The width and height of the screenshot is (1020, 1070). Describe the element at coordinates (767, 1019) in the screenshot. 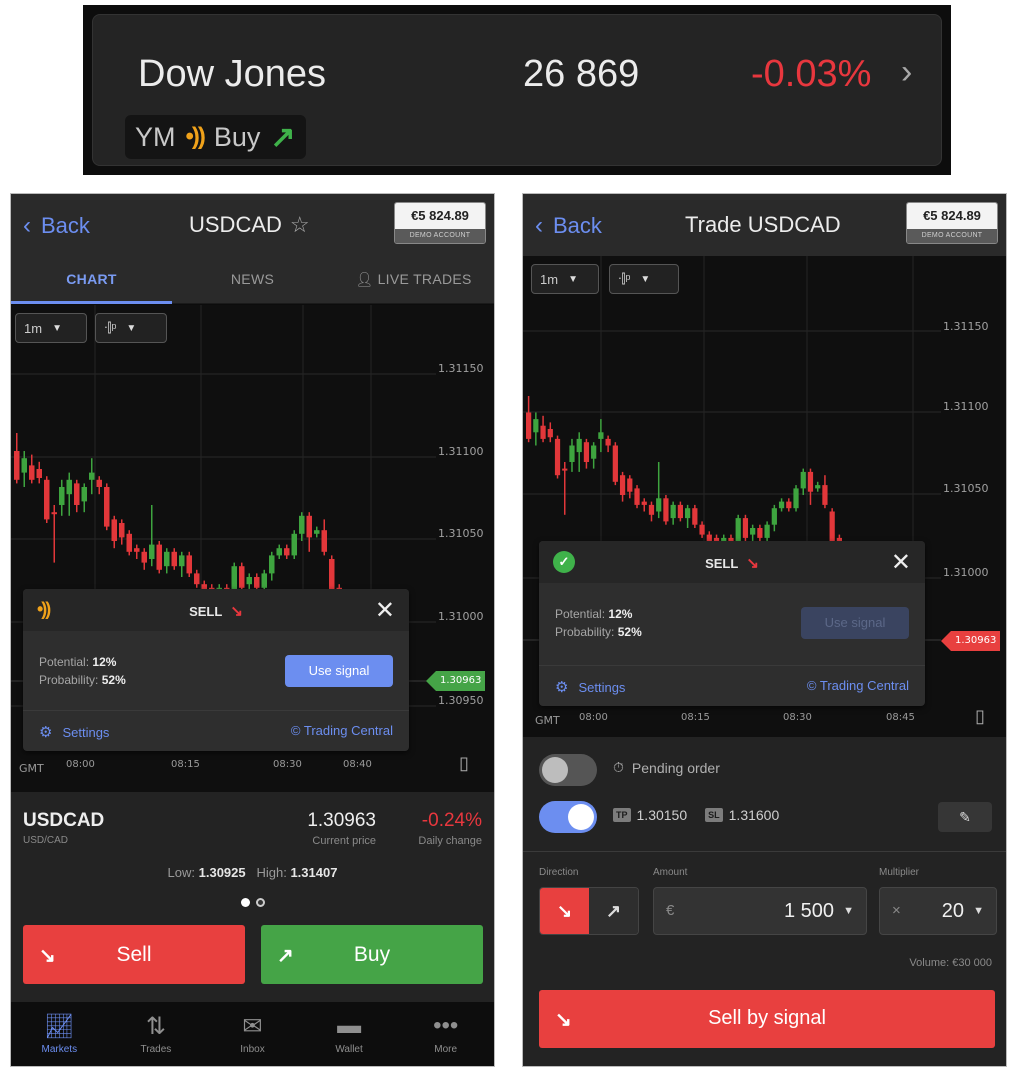

I see `sell-by-signal-button: ↘ Sell by signal` at that location.